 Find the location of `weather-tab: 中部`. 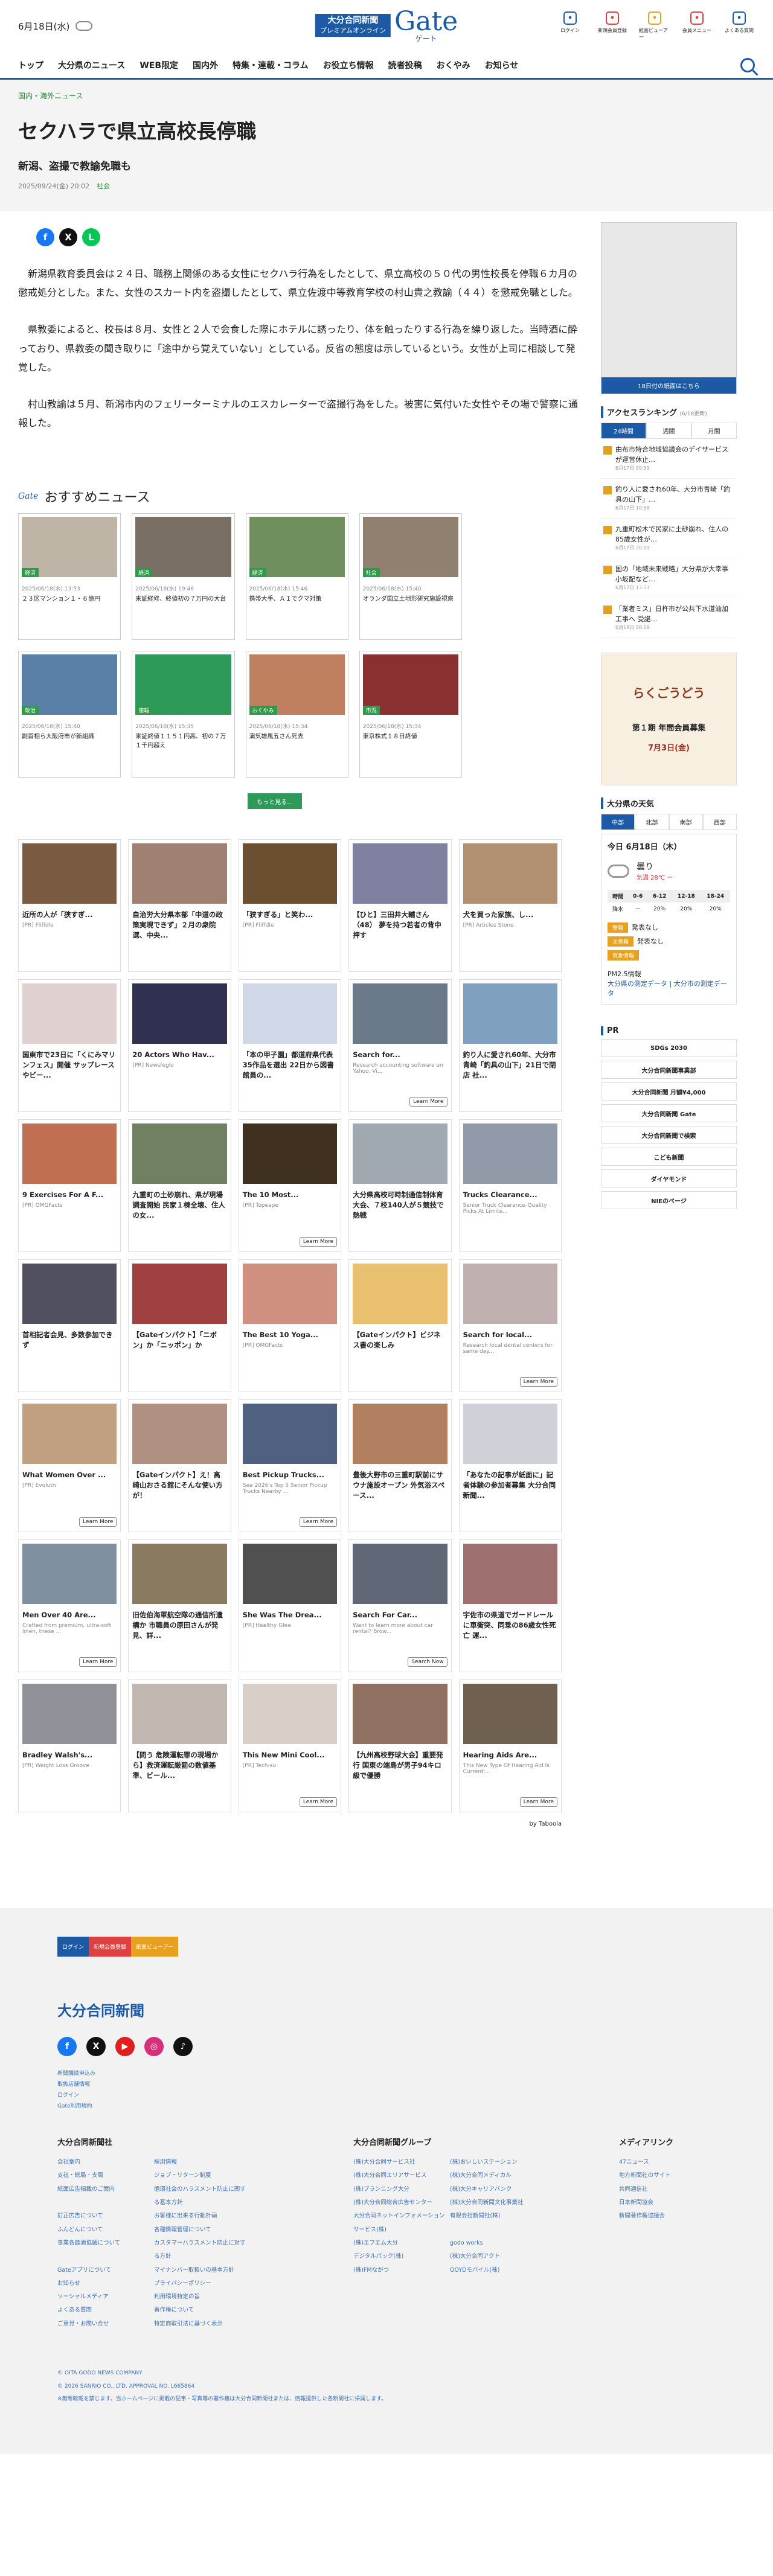

weather-tab: 中部 is located at coordinates (618, 822).